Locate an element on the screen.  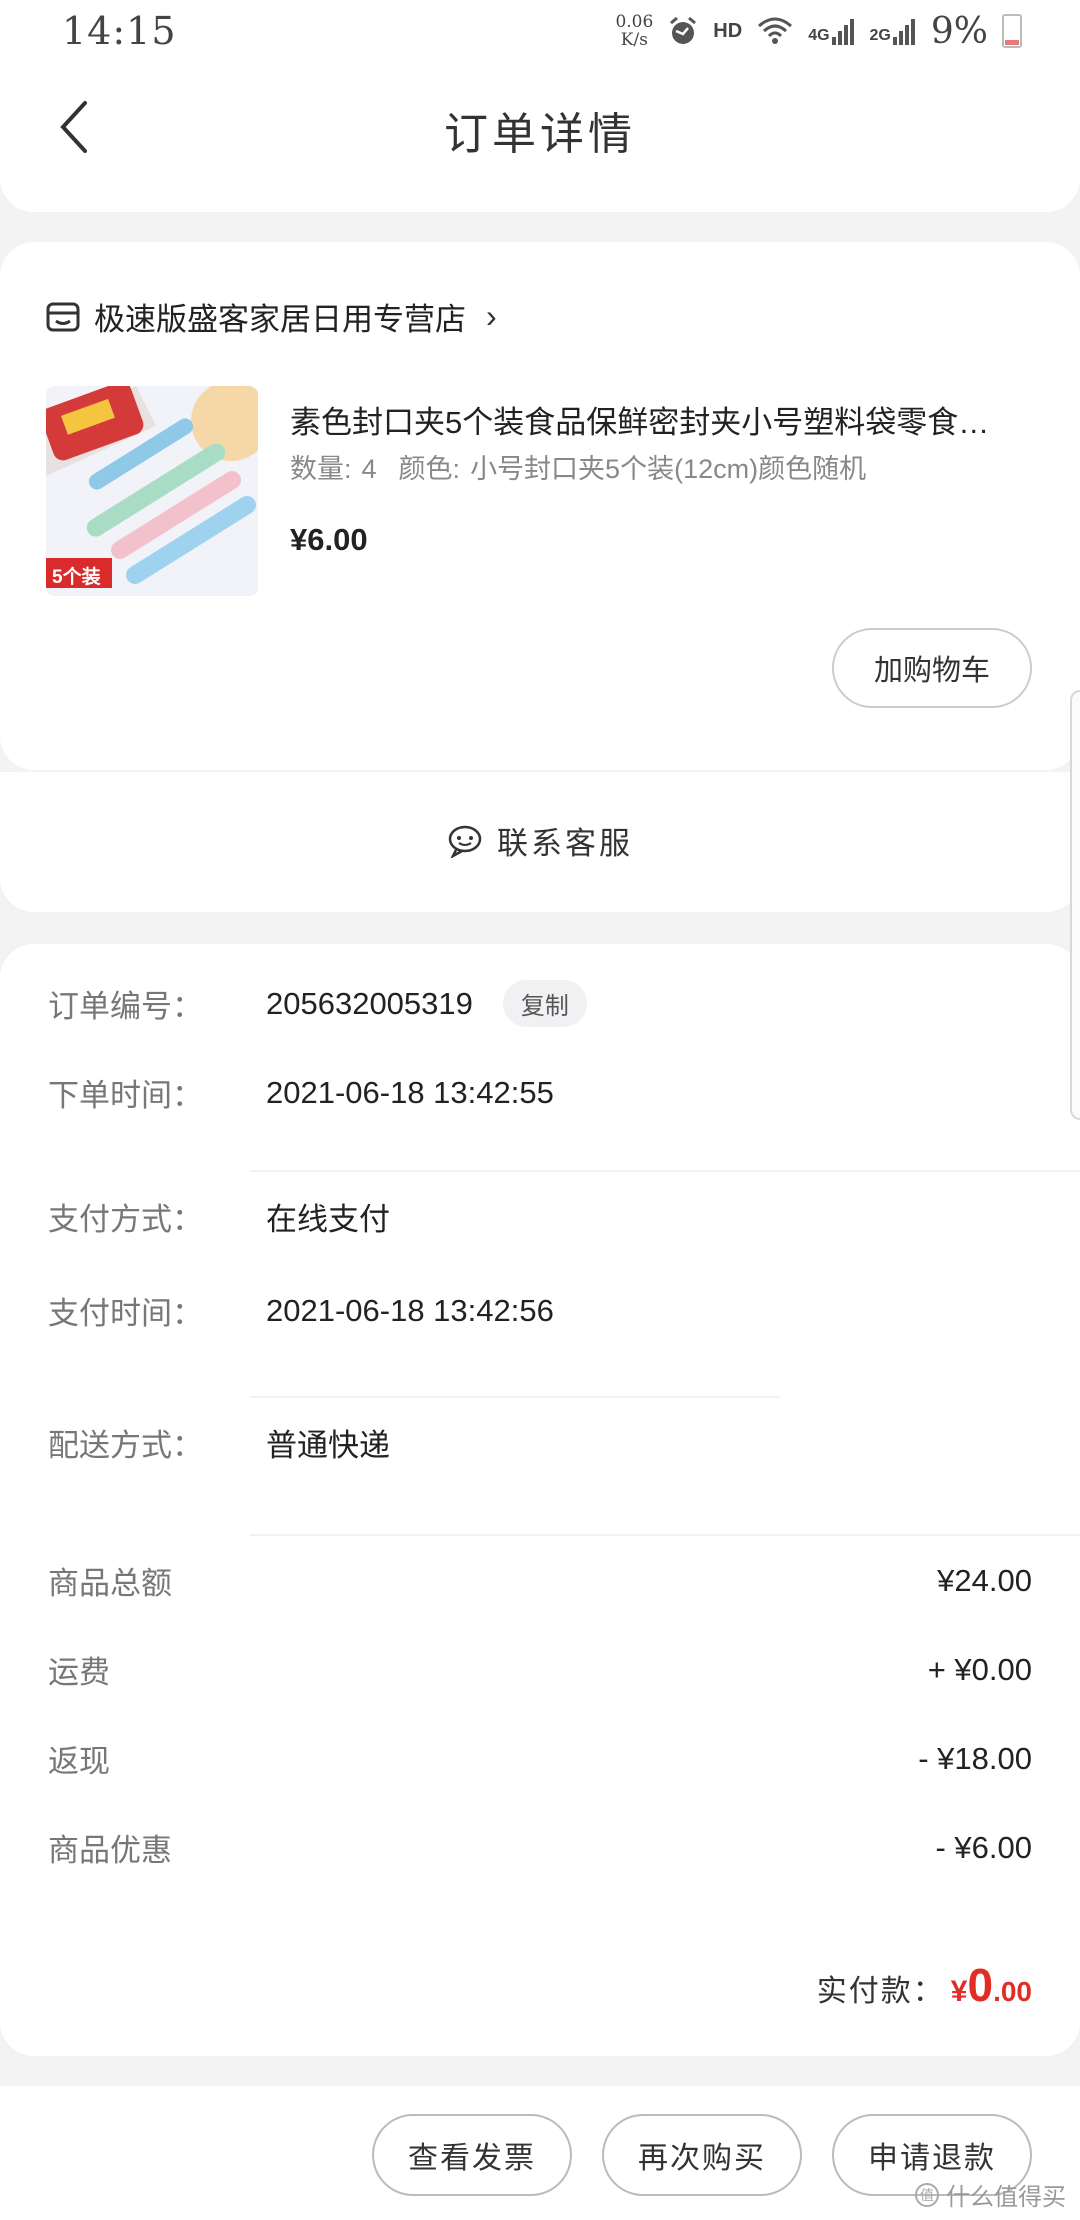
amount-row-shipping: 运费 + ¥0.00 is located at coordinates (540, 1669).